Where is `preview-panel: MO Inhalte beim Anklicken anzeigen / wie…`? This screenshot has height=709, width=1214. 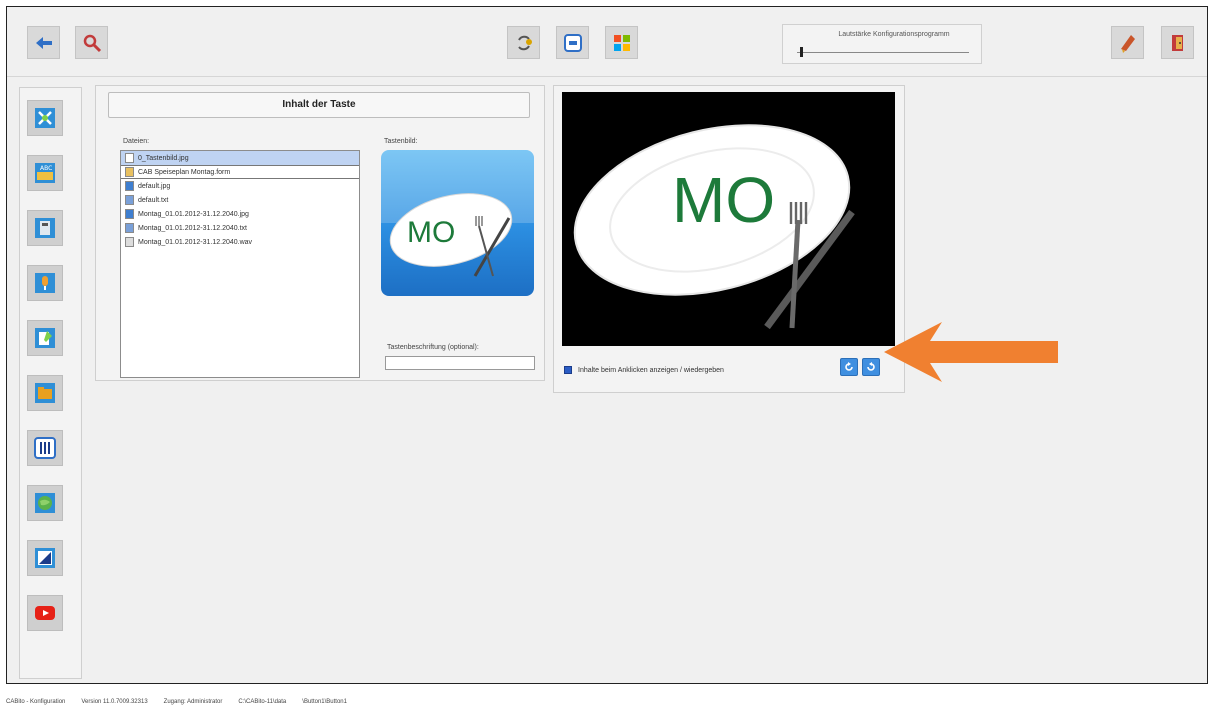
preview-panel: MO Inhalte beim Anklicken anzeigen / wie… is located at coordinates (729, 239).